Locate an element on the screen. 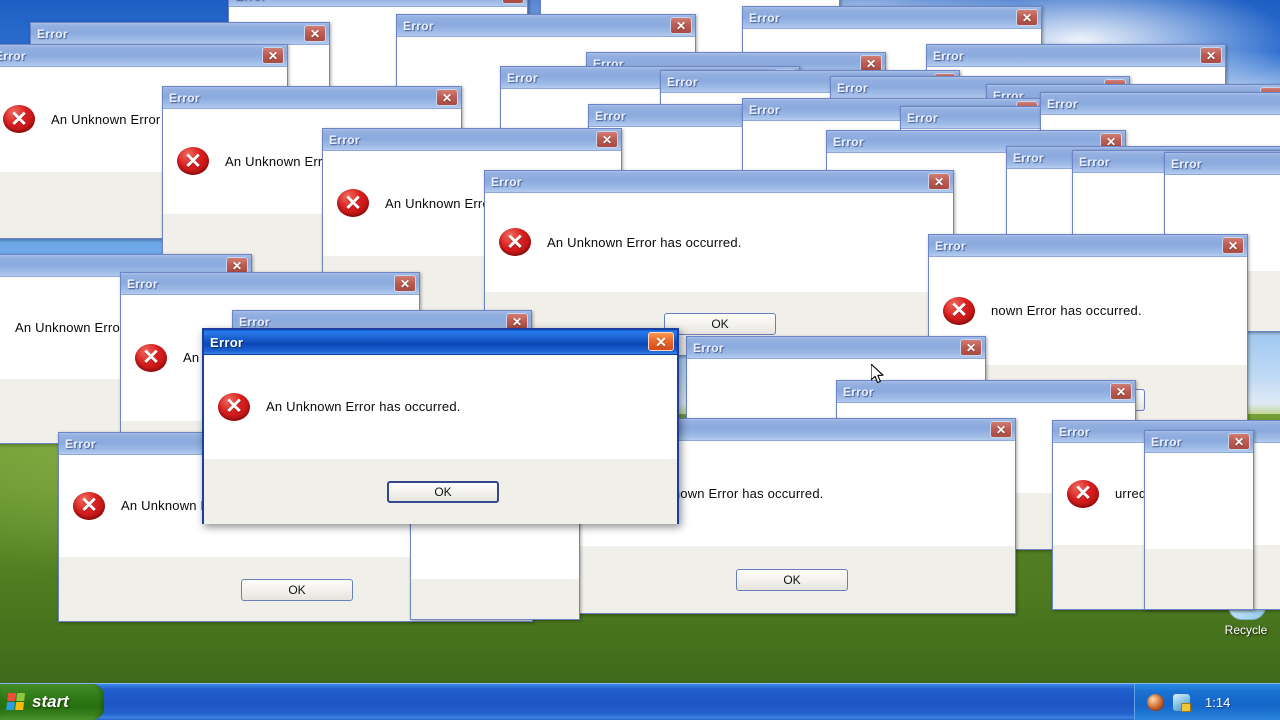 This screenshot has height=720, width=1280. start-button-label: start is located at coordinates (50, 701).